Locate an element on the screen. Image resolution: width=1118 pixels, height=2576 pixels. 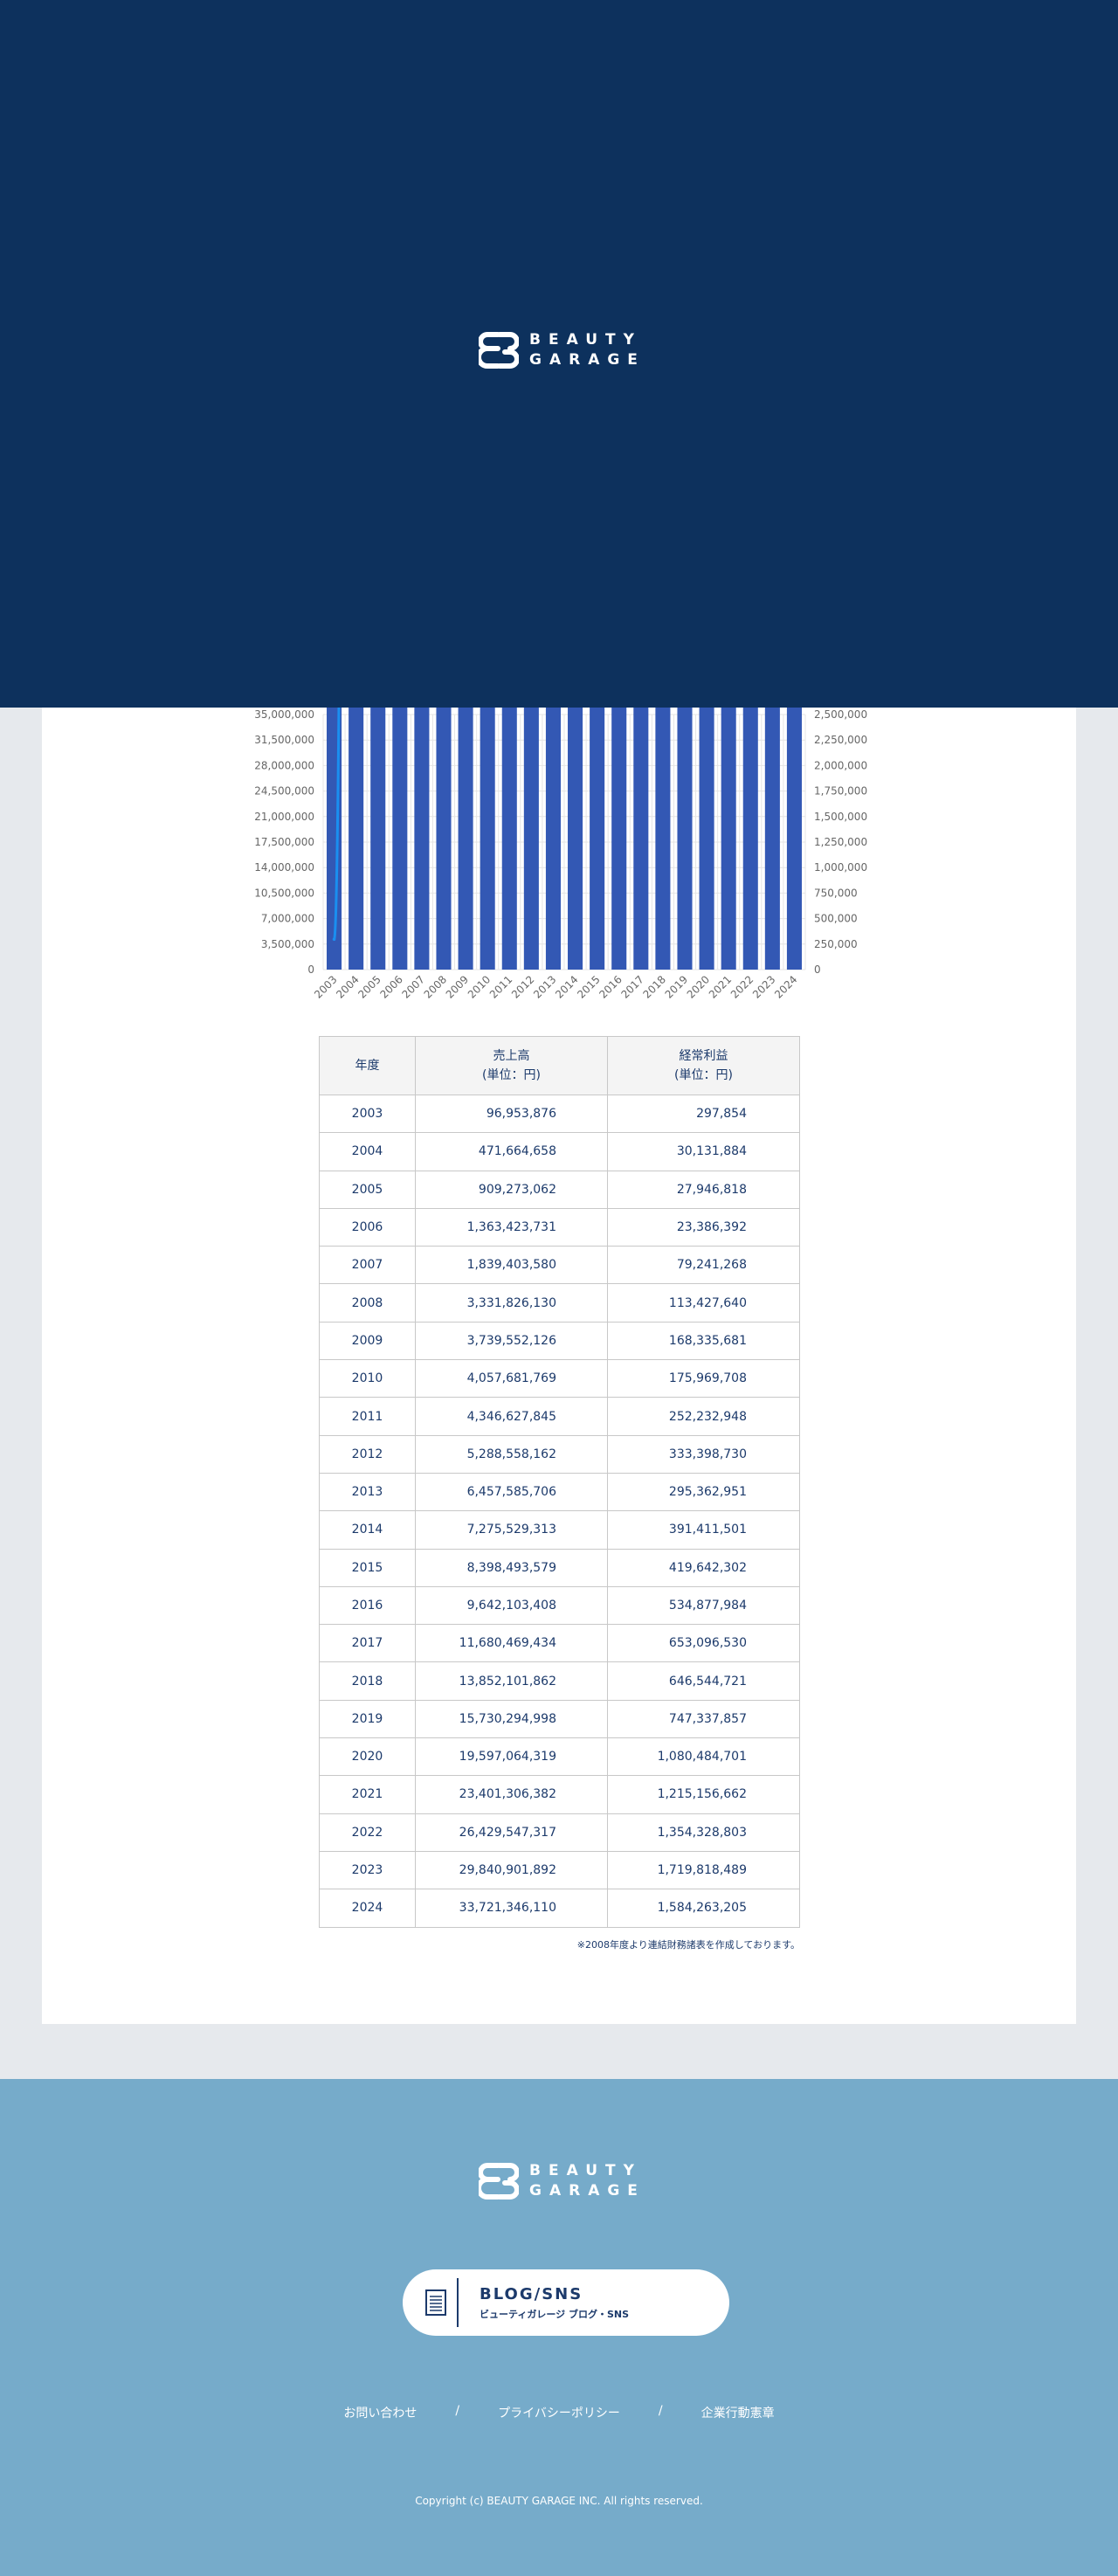
sales-cell: 4,346,627,845 is located at coordinates (511, 1416).